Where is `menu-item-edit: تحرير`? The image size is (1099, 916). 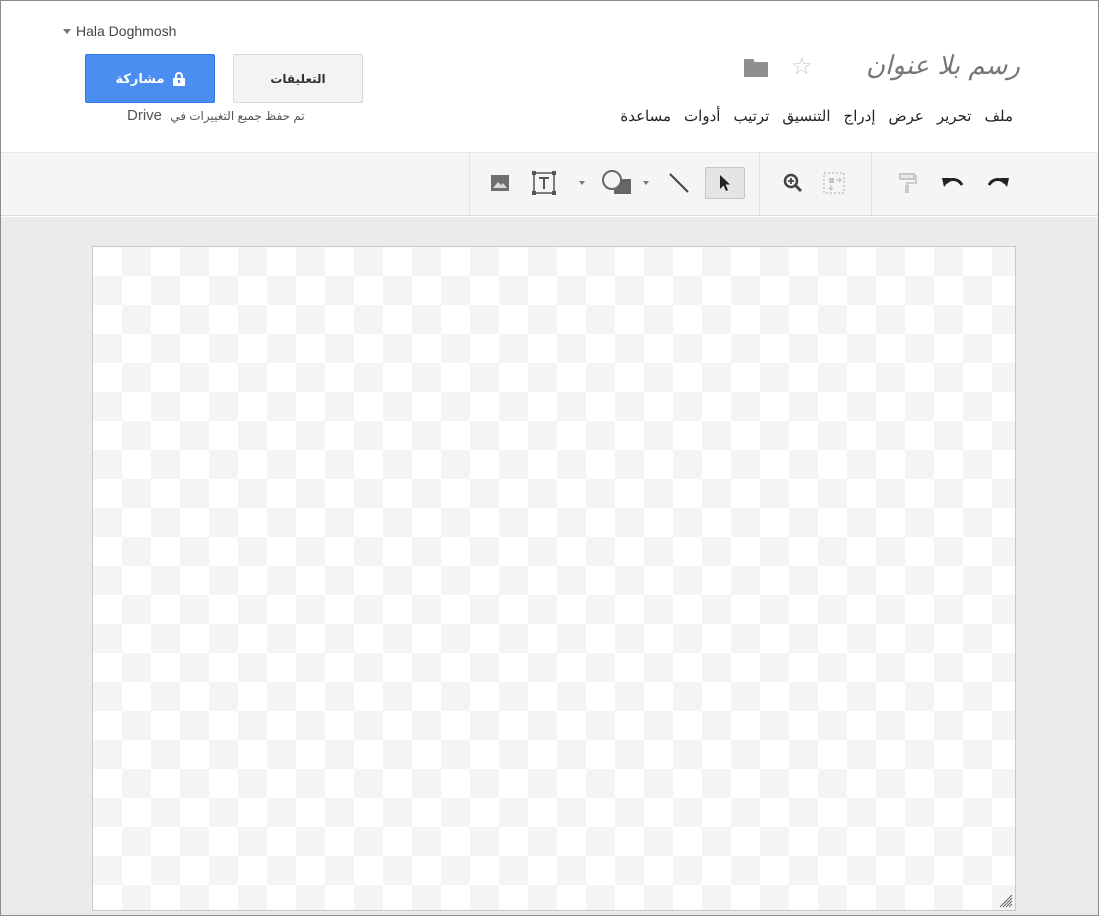
menu-item-edit: تحرير is located at coordinates (954, 116).